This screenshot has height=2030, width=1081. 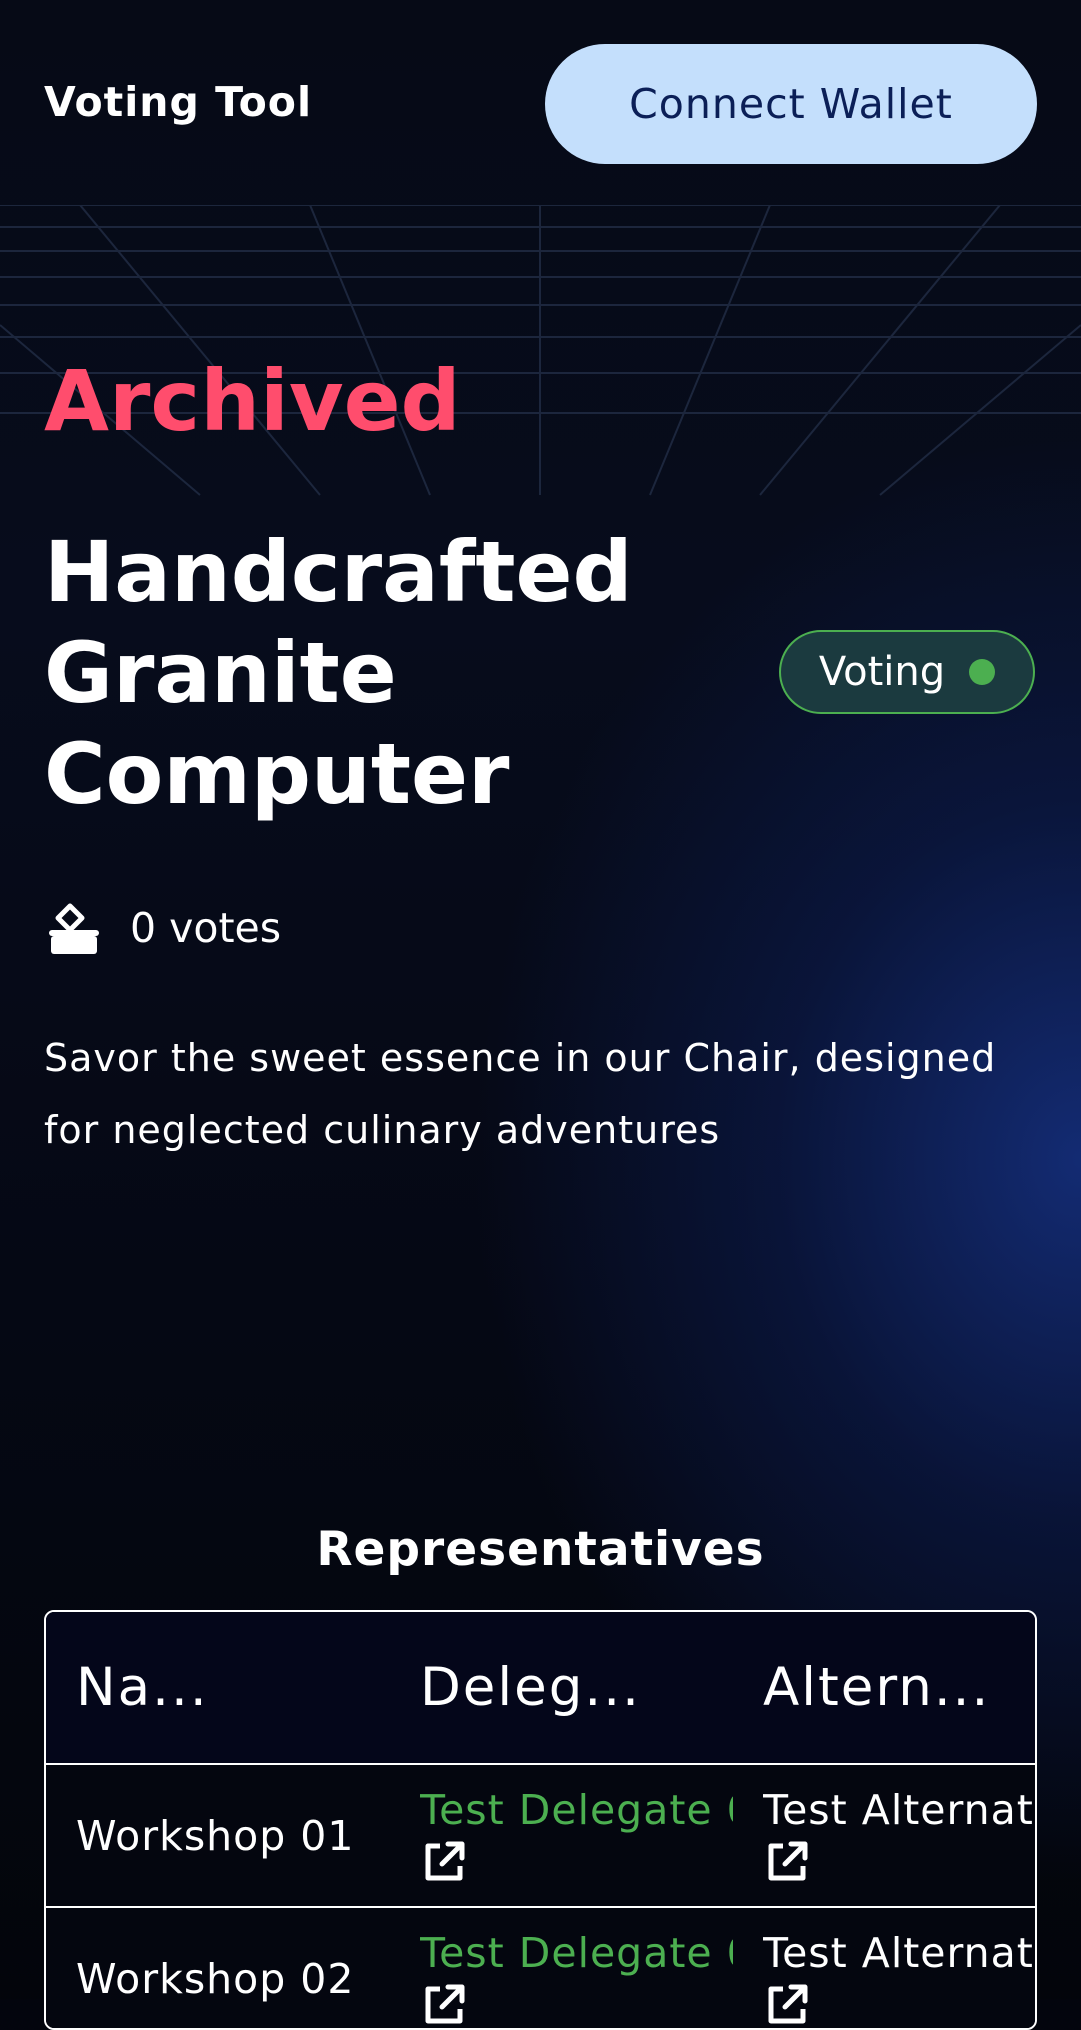 I want to click on delegate-link: Test Delegate 02, so click(x=576, y=1953).